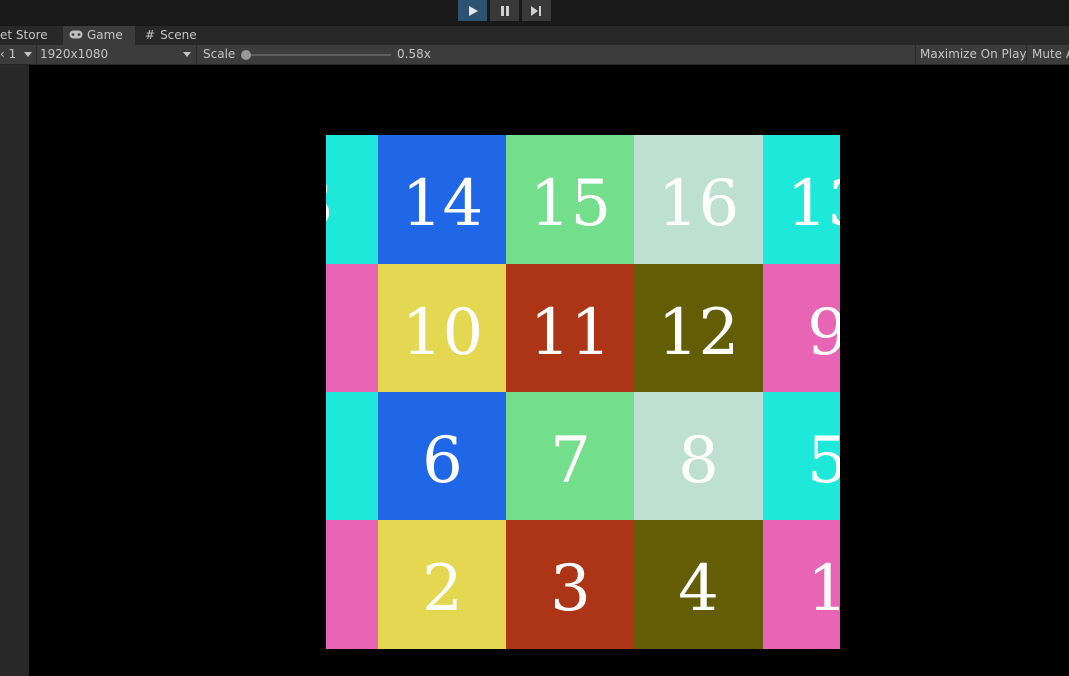  I want to click on tile: 1, so click(801, 584).